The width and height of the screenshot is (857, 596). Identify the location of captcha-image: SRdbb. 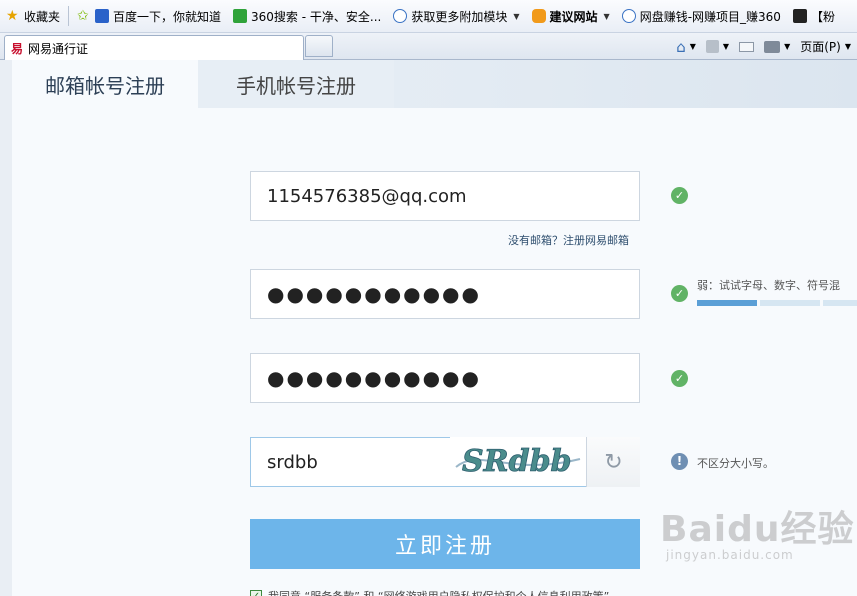
(518, 461).